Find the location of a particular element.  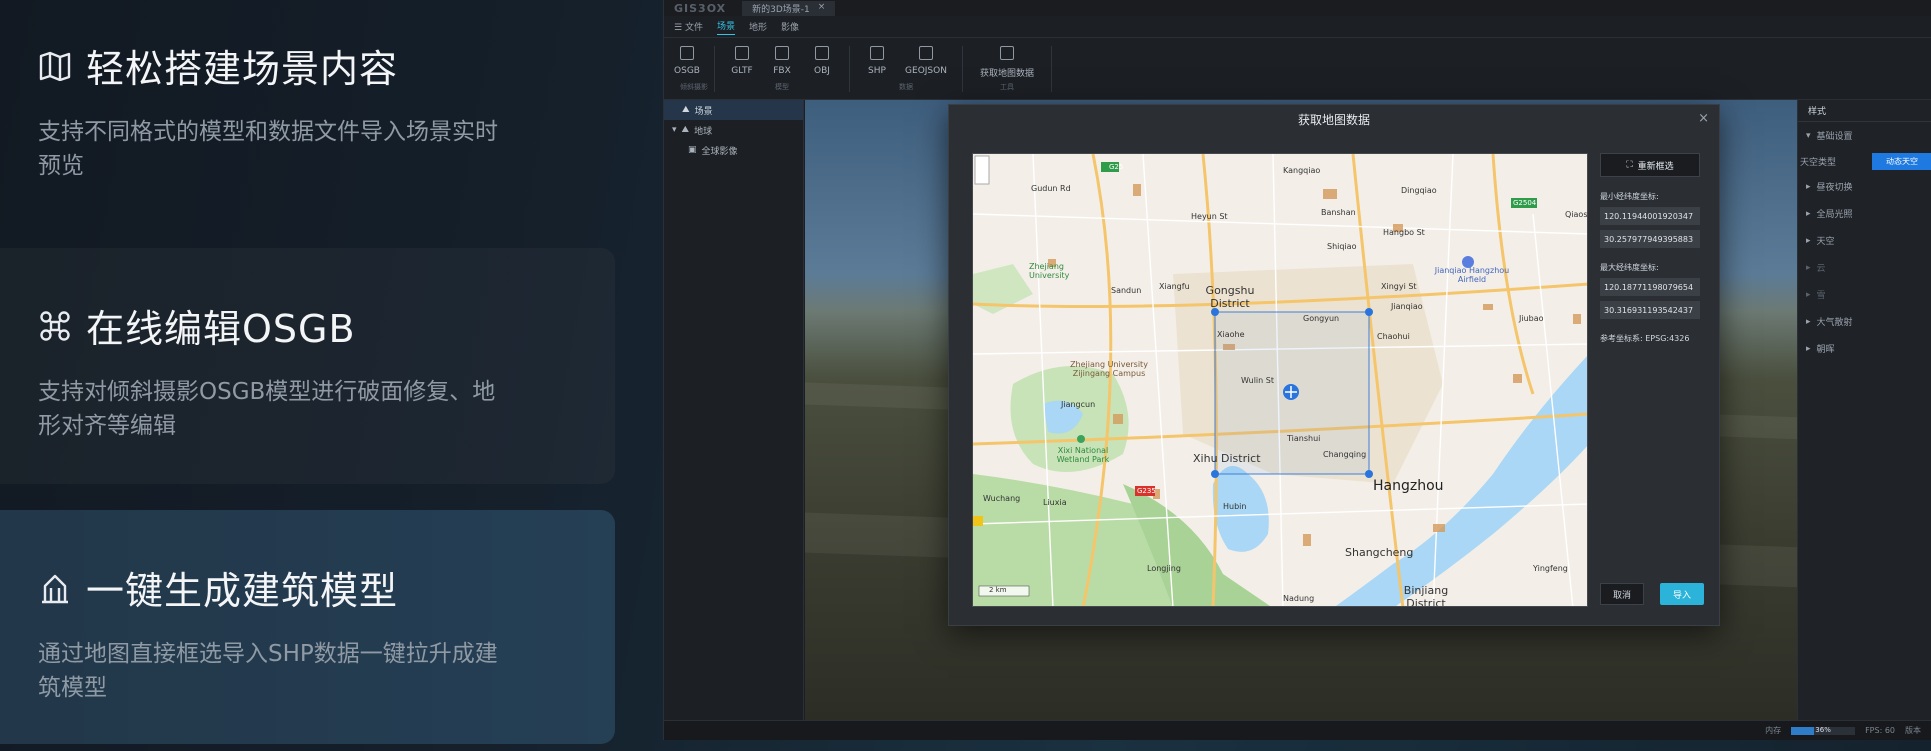

memory-label: 内存 is located at coordinates (1773, 730).